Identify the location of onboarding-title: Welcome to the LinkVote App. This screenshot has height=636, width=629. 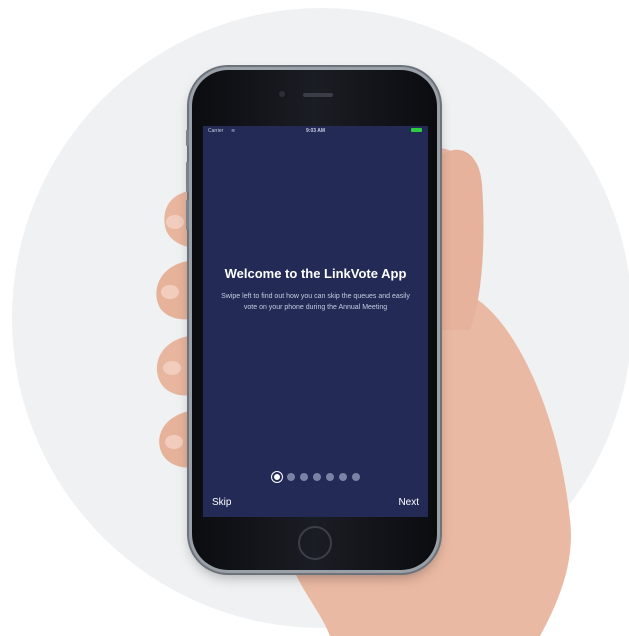
(315, 273).